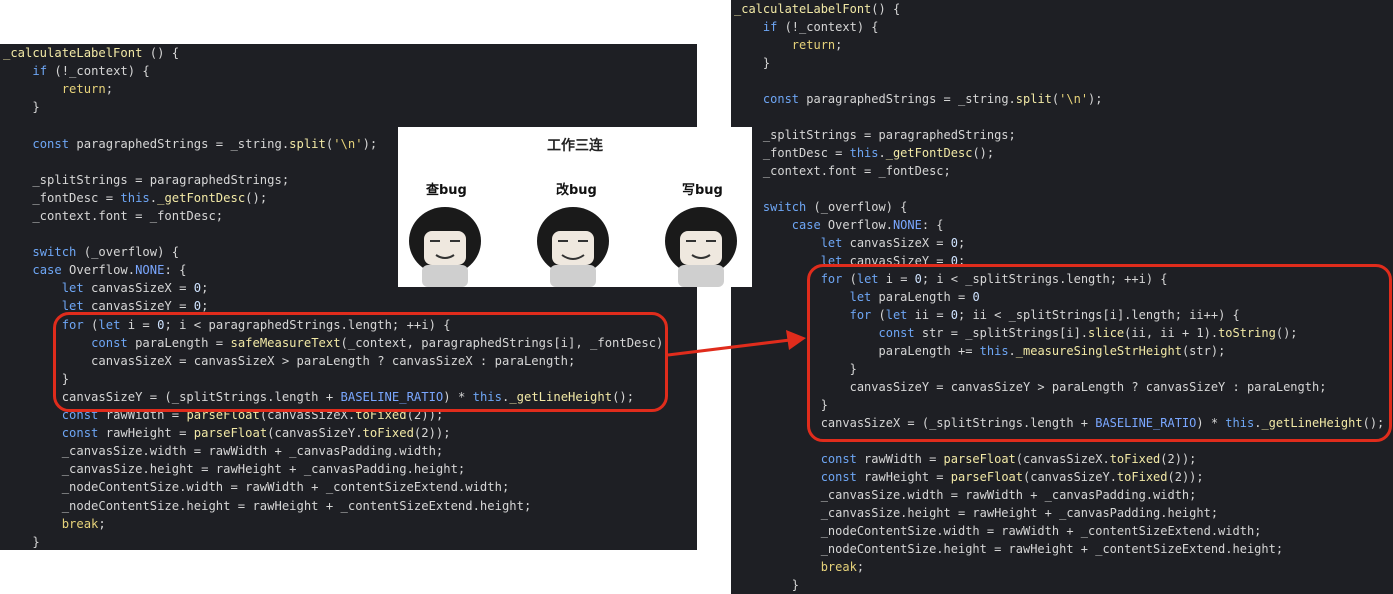  What do you see at coordinates (80, 523) in the screenshot?
I see `code-token: break` at bounding box center [80, 523].